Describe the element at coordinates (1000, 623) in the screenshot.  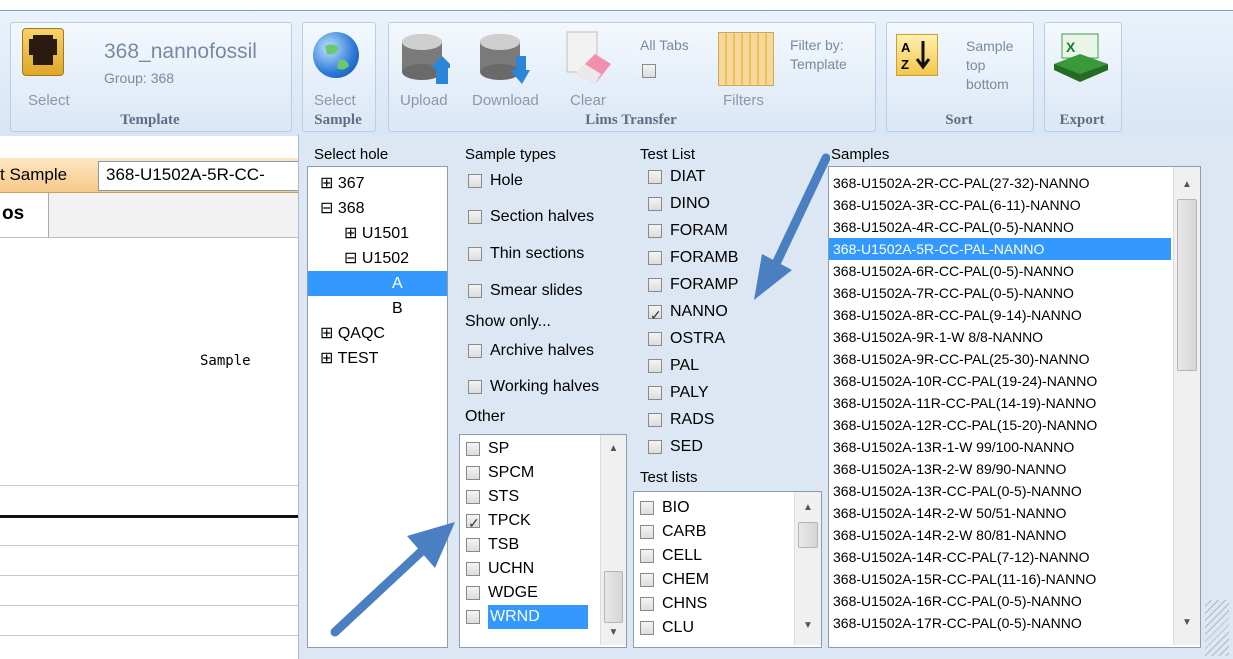
I see `sample-row: 368-U1502A-17R-CC-PAL(0-5)-NANNO` at that location.